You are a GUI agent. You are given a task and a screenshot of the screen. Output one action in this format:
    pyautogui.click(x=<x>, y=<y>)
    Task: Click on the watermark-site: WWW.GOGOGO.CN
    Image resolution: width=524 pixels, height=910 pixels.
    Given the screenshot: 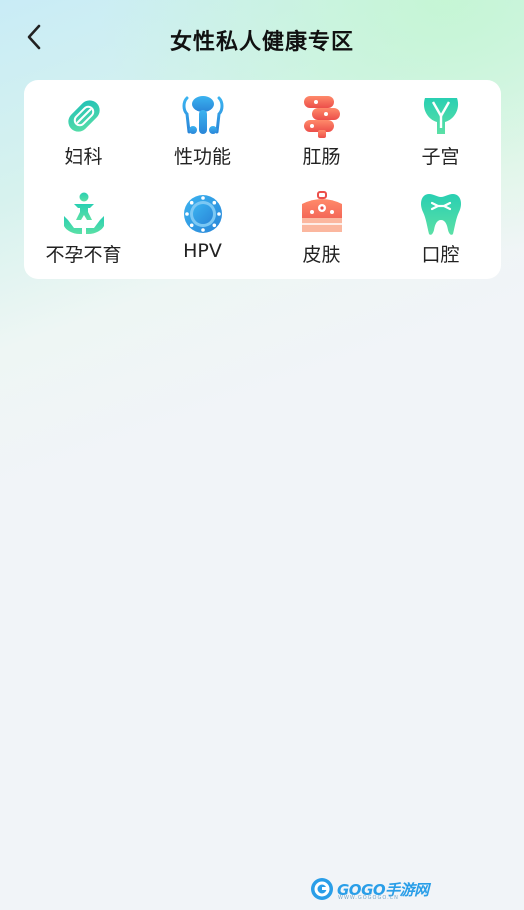 What is the action you would take?
    pyautogui.click(x=368, y=898)
    